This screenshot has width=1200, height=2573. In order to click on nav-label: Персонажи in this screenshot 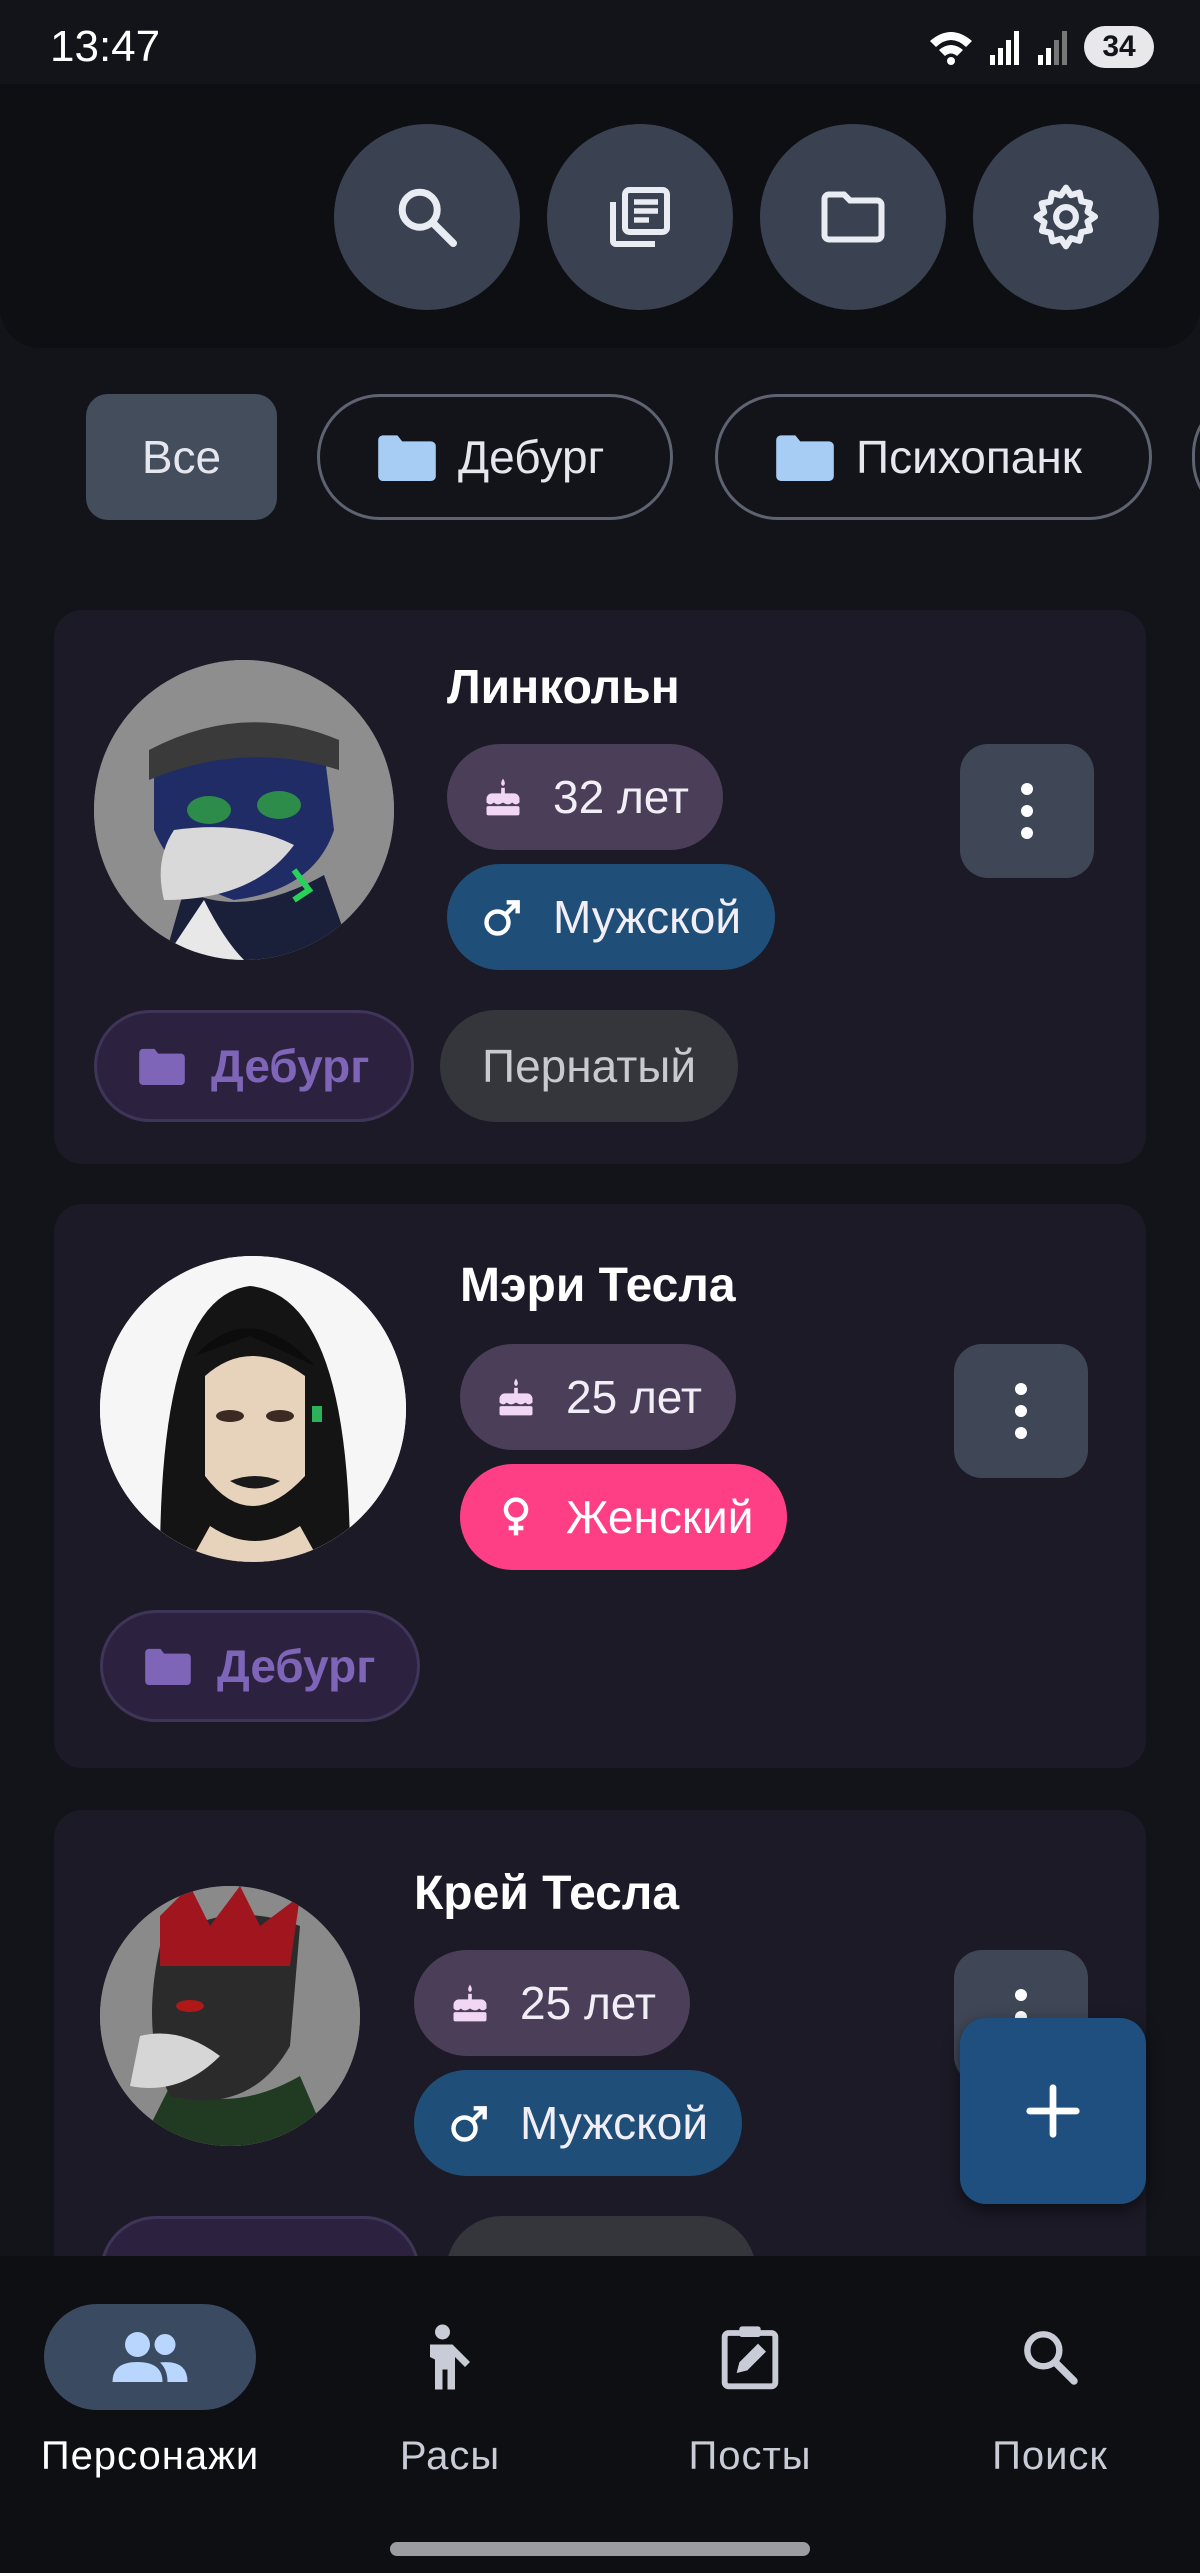, I will do `click(150, 2456)`.